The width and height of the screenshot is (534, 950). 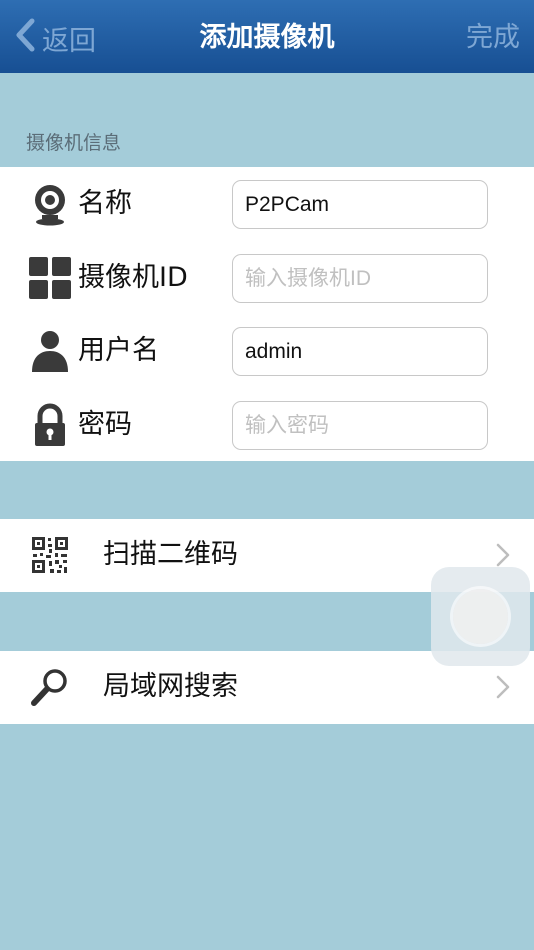 I want to click on name-field: P2PCam, so click(x=360, y=204).